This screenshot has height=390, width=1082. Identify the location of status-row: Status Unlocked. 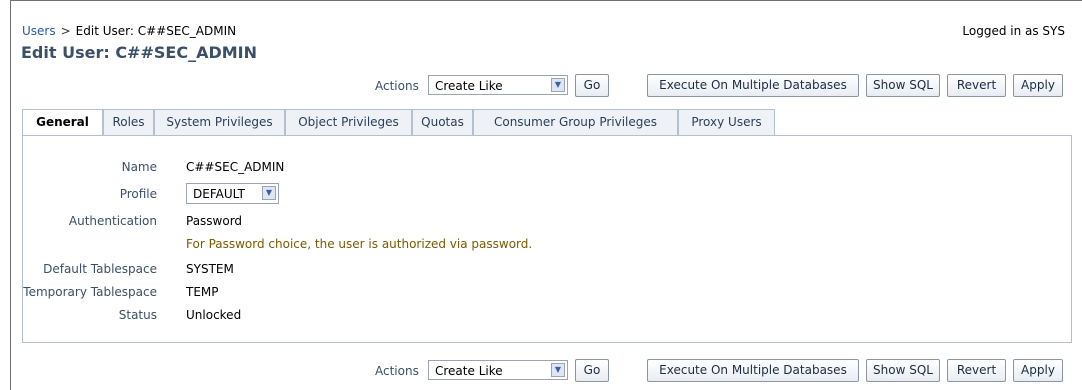
(523, 317).